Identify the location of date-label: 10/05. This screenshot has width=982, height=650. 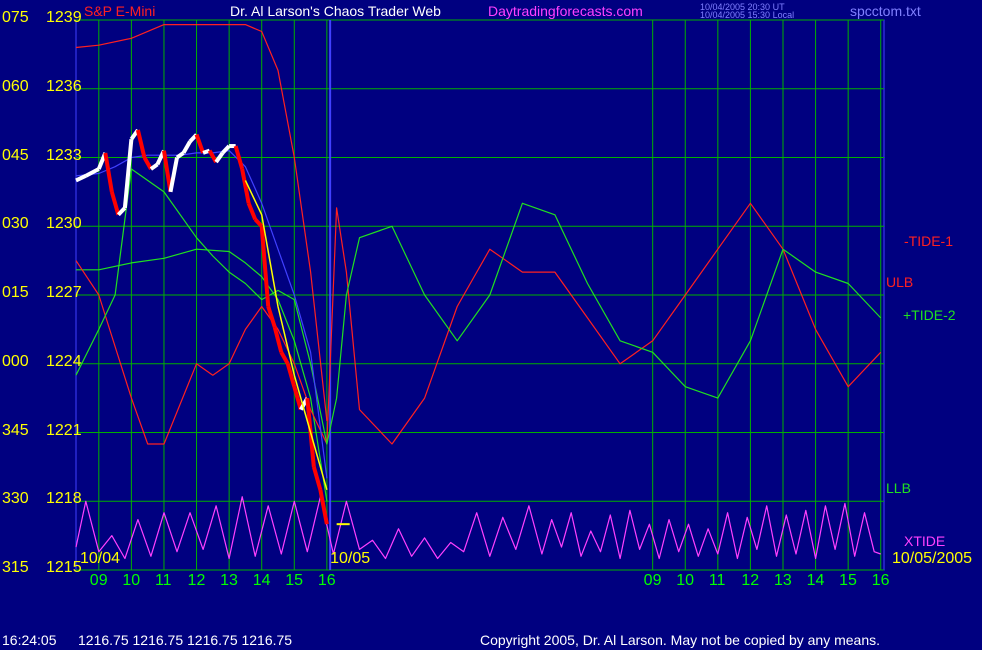
(350, 558).